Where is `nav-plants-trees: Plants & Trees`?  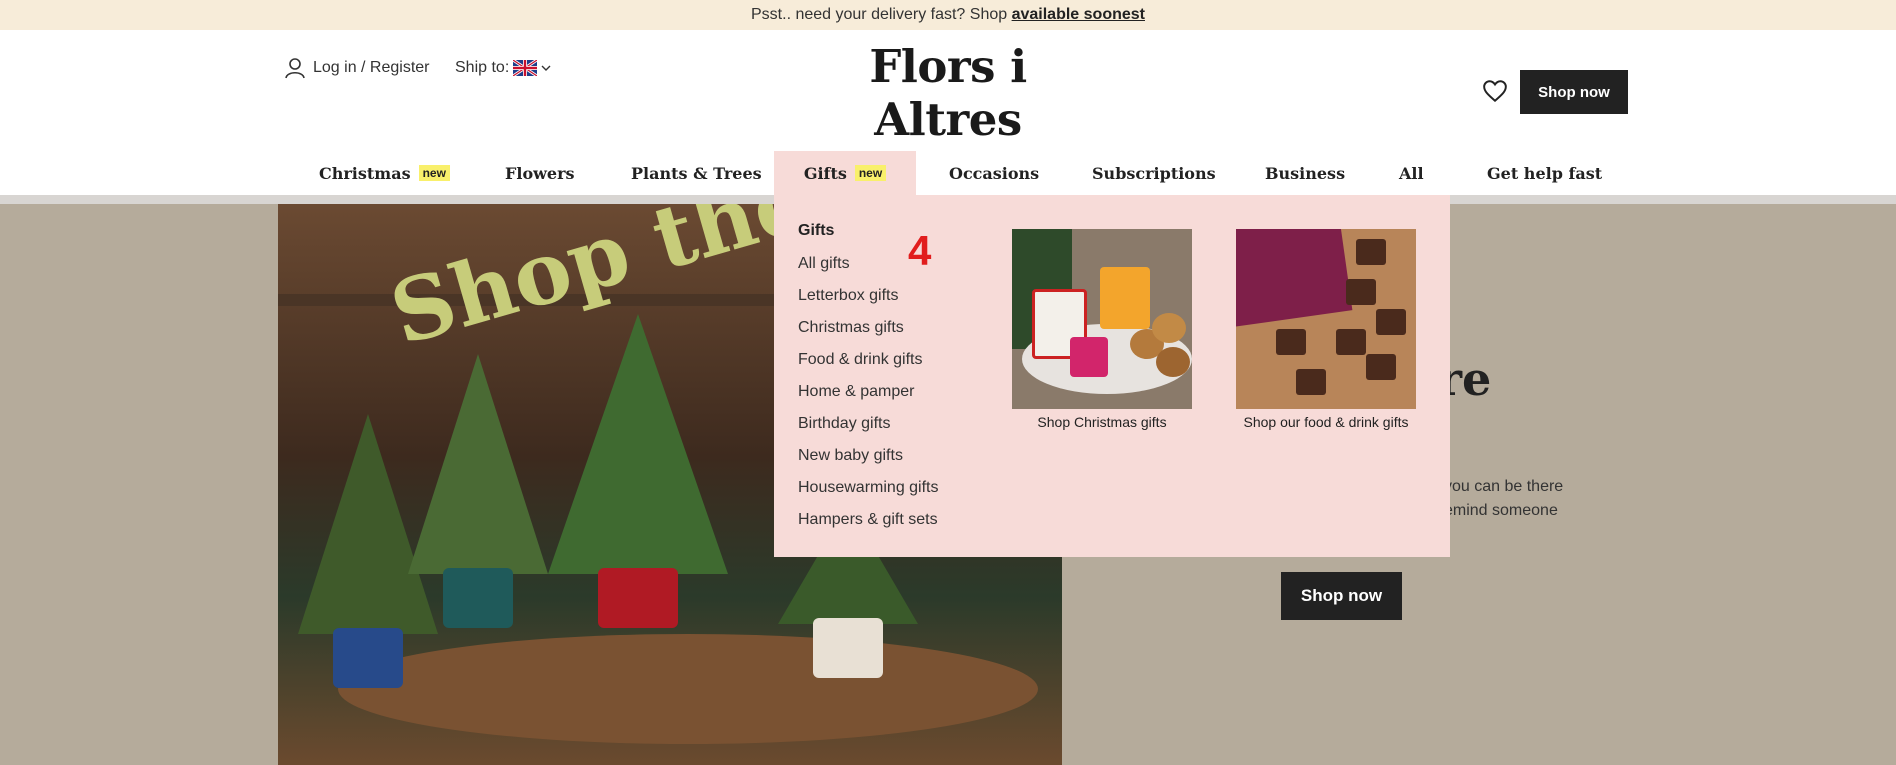 nav-plants-trees: Plants & Trees is located at coordinates (696, 173).